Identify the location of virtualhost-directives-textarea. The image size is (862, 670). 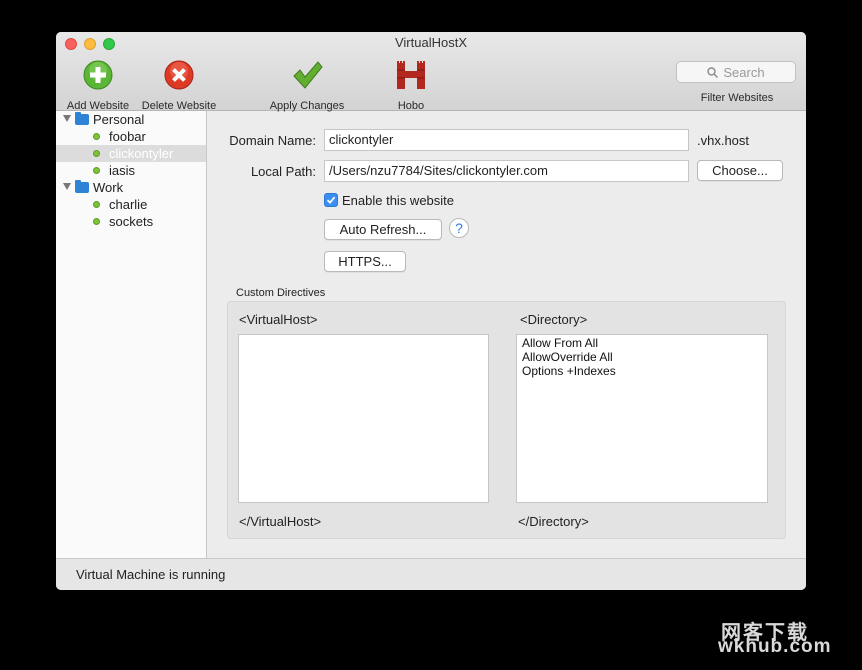
(363, 418).